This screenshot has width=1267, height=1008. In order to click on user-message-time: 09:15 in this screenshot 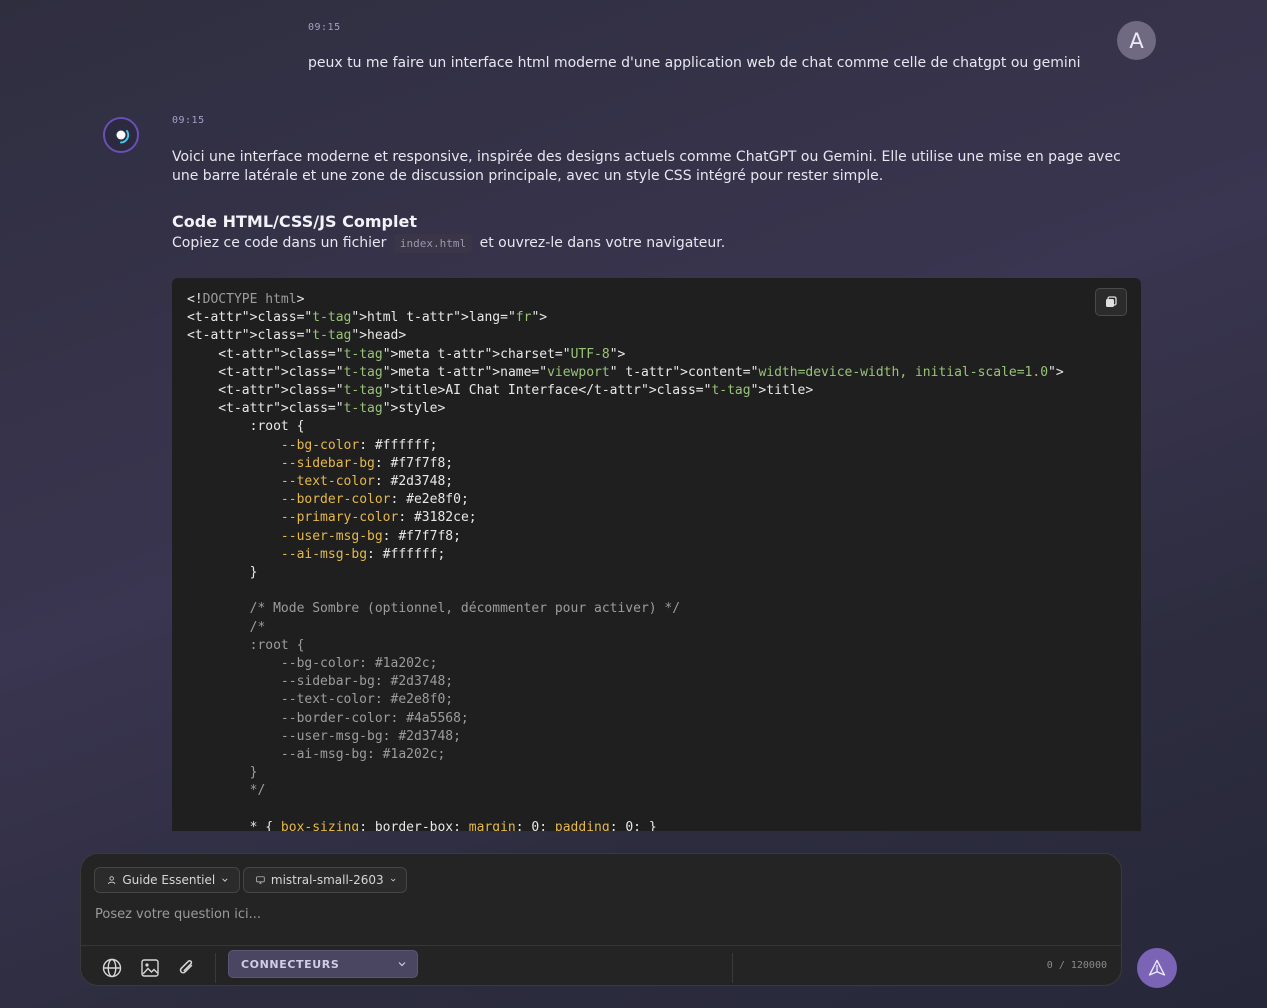, I will do `click(324, 27)`.